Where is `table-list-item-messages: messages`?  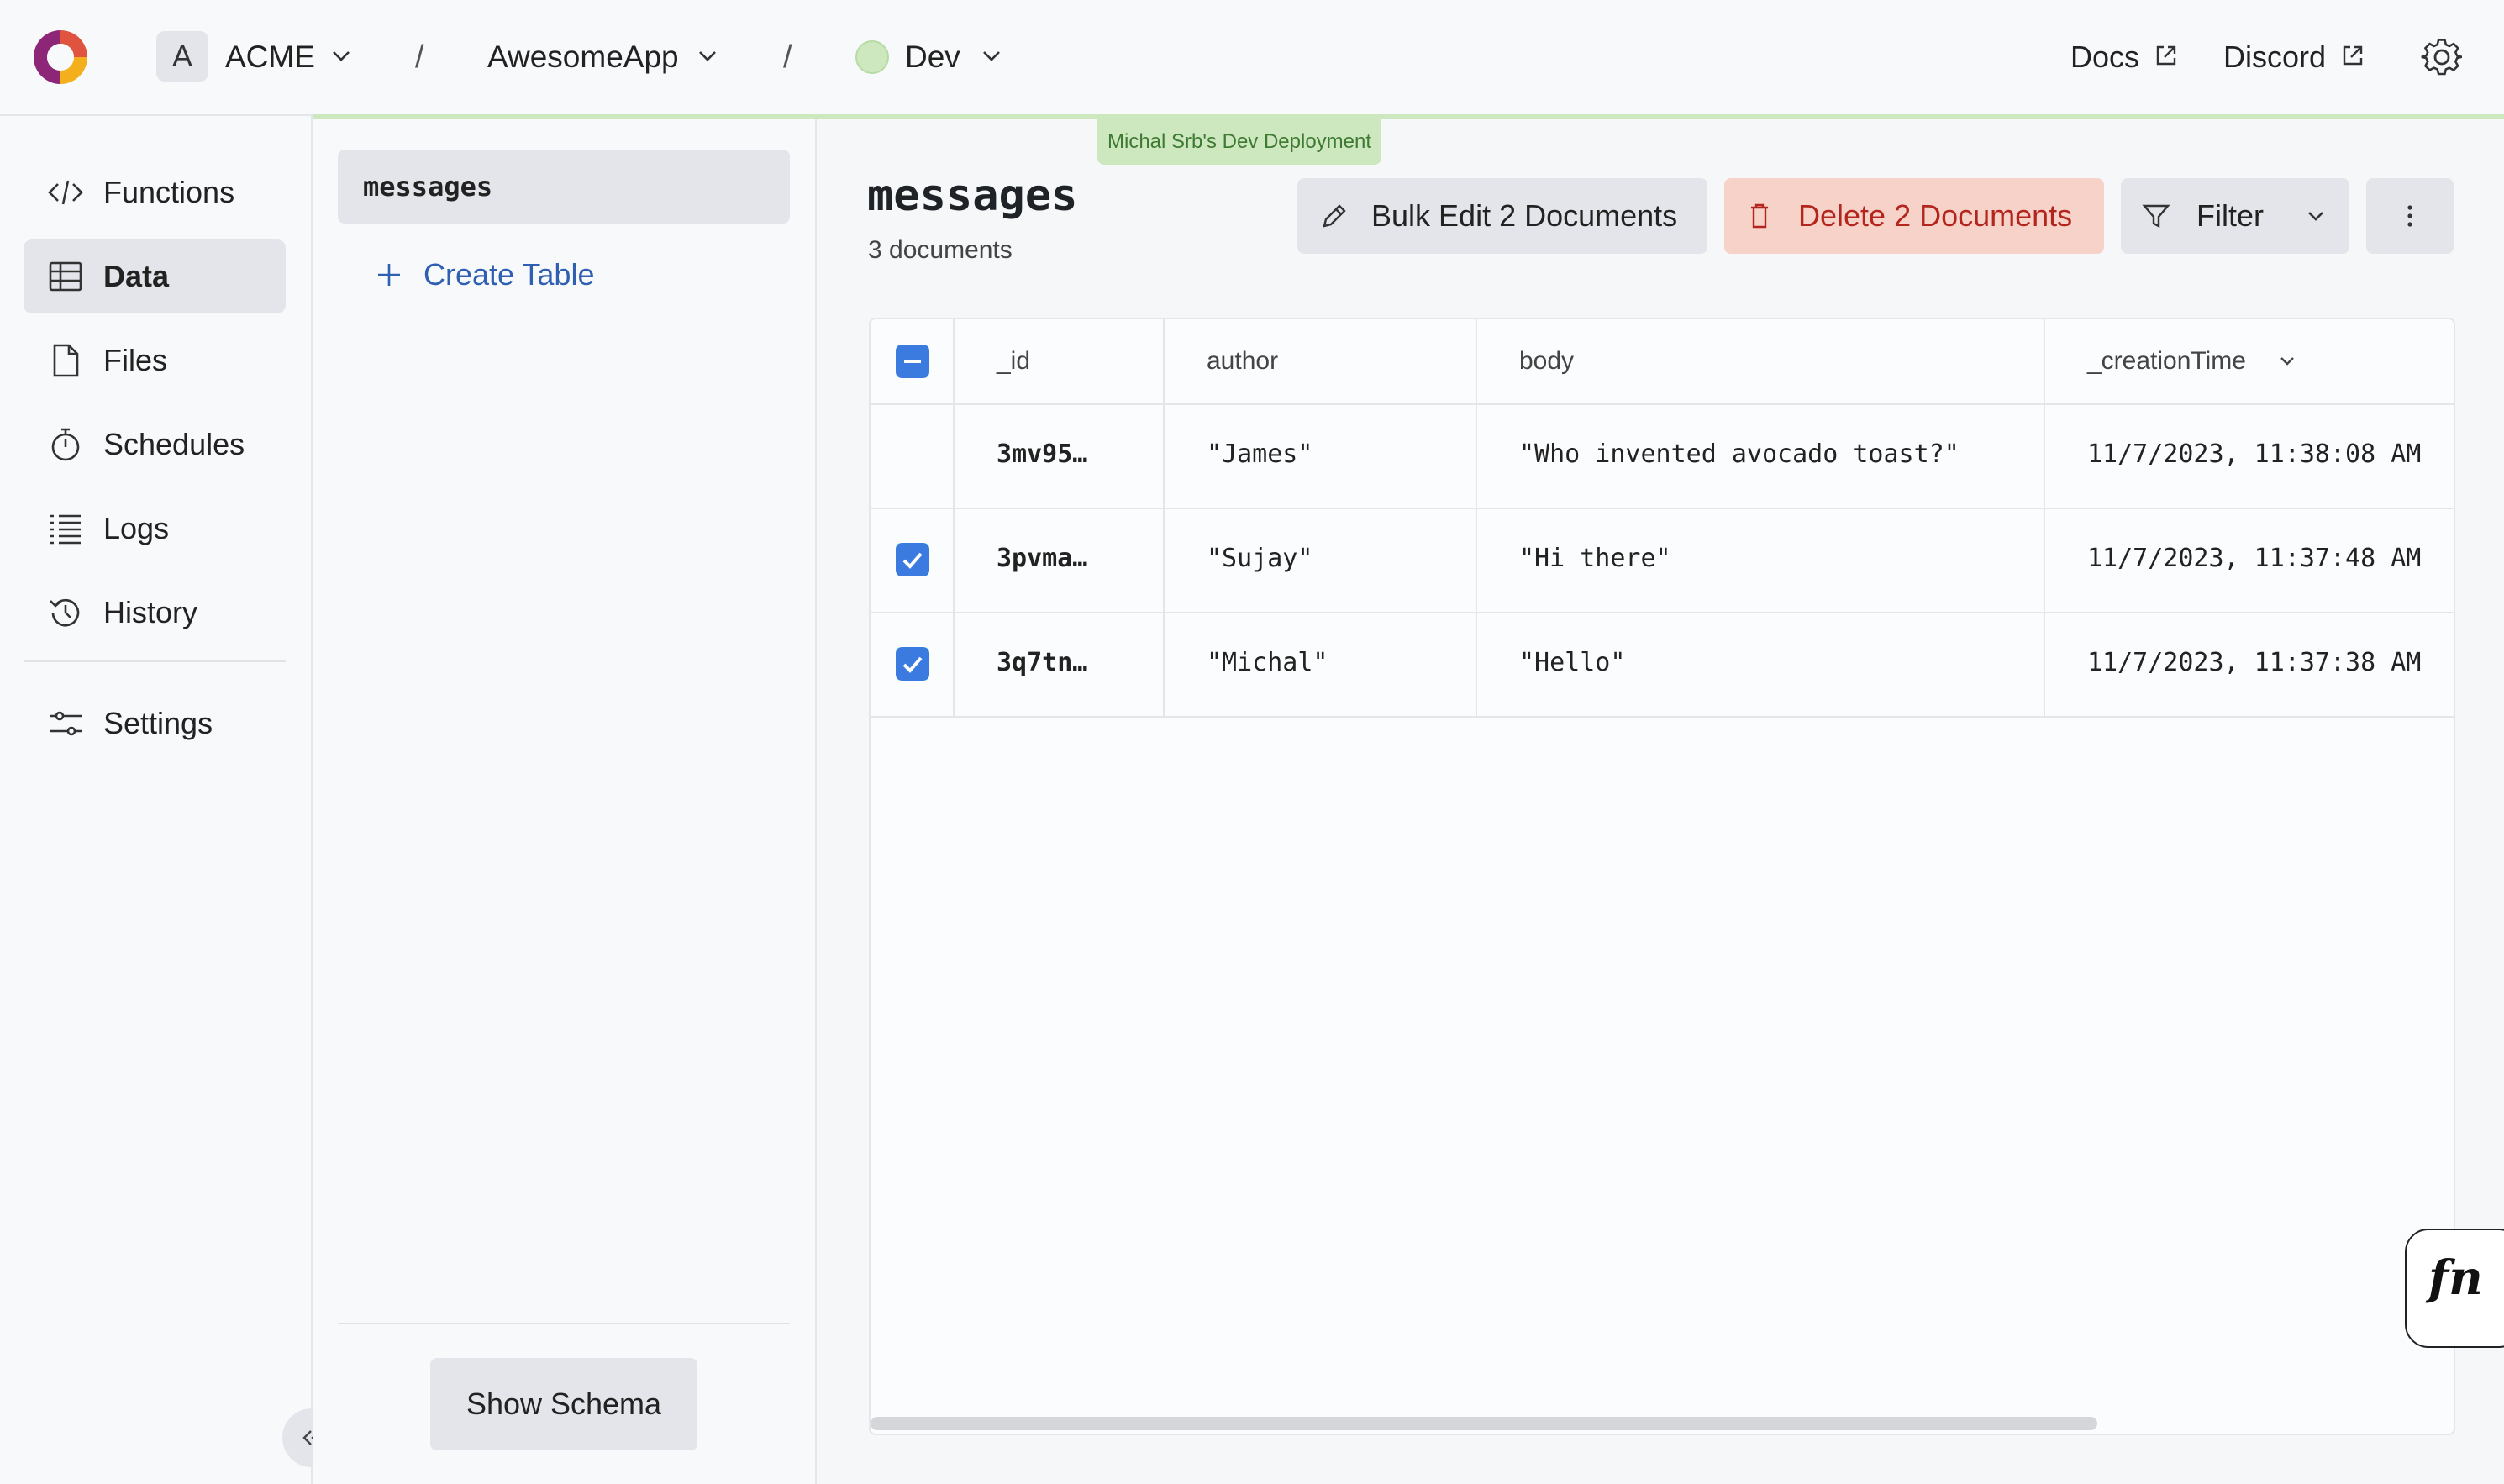
table-list-item-messages: messages is located at coordinates (564, 187).